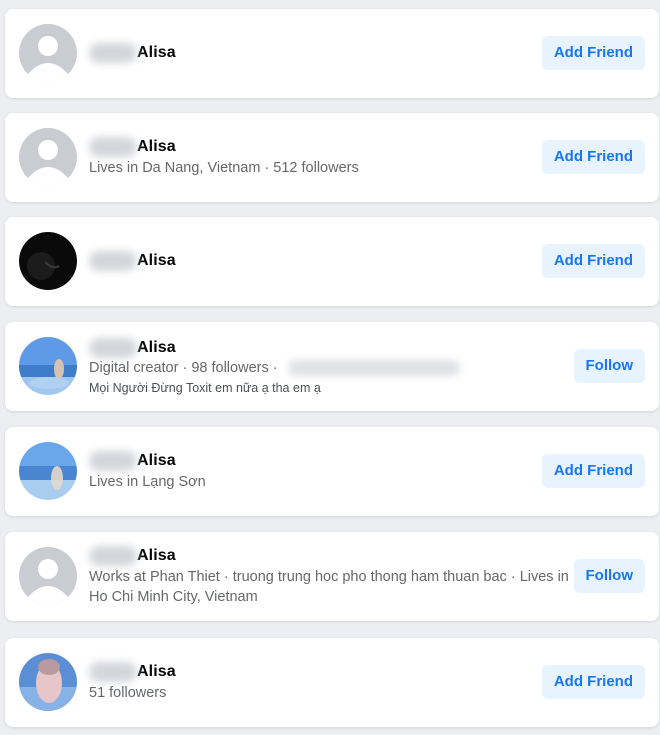 The width and height of the screenshot is (660, 735). Describe the element at coordinates (183, 368) in the screenshot. I see `profile-subtitle-text: Digital creator · 98 followers ·` at that location.